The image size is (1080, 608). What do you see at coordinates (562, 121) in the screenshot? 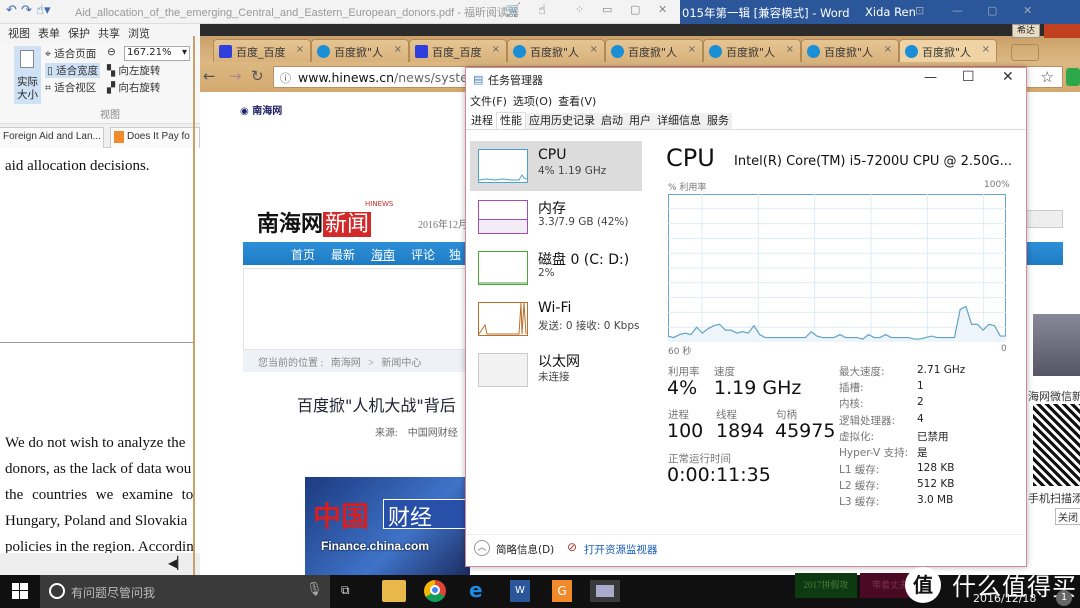
I see `tab-app-history: 应用历史记录` at bounding box center [562, 121].